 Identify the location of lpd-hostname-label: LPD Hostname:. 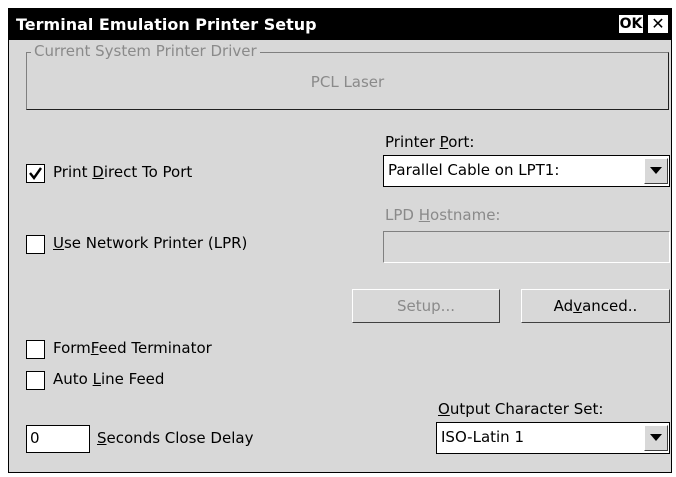
(443, 215).